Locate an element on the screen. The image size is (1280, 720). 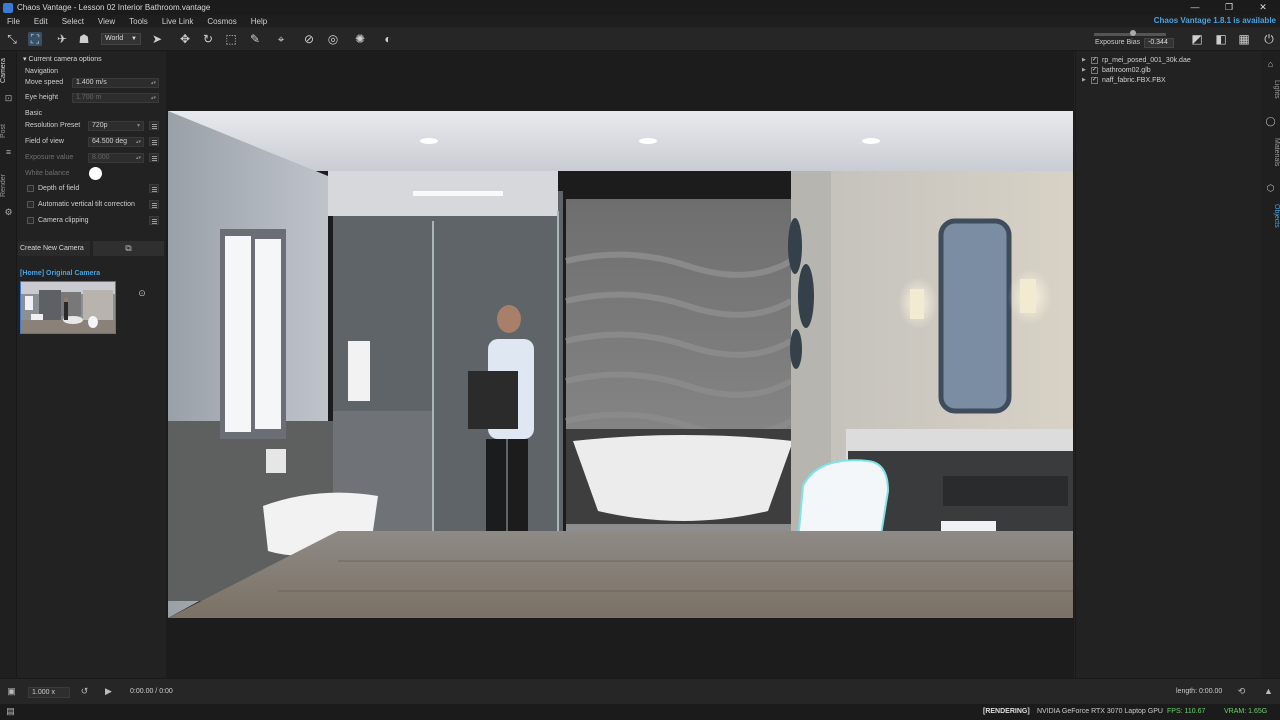
resolution-menu-button is located at coordinates (154, 125).